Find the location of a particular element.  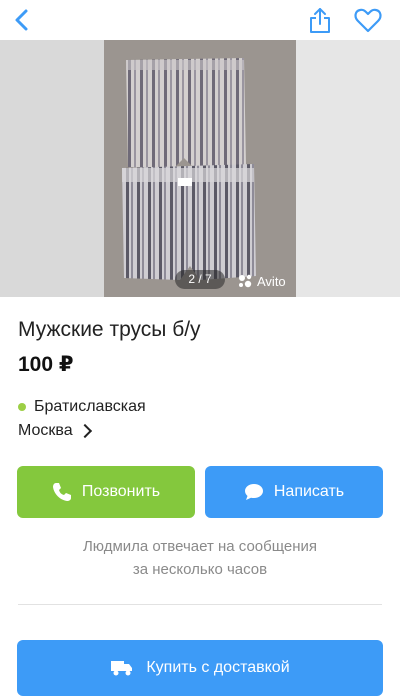

back-chevron-icon is located at coordinates (21, 20).